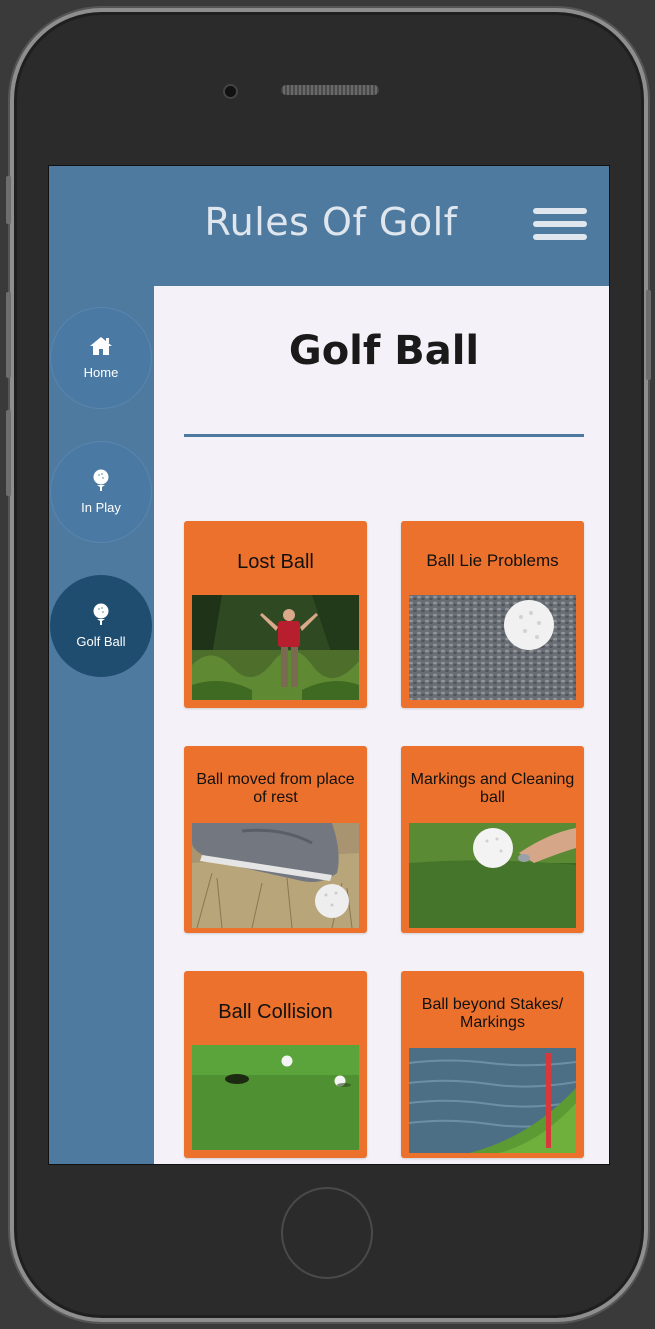 The image size is (655, 1329). Describe the element at coordinates (492, 788) in the screenshot. I see `card-title: Markings and Cleaning ball` at that location.